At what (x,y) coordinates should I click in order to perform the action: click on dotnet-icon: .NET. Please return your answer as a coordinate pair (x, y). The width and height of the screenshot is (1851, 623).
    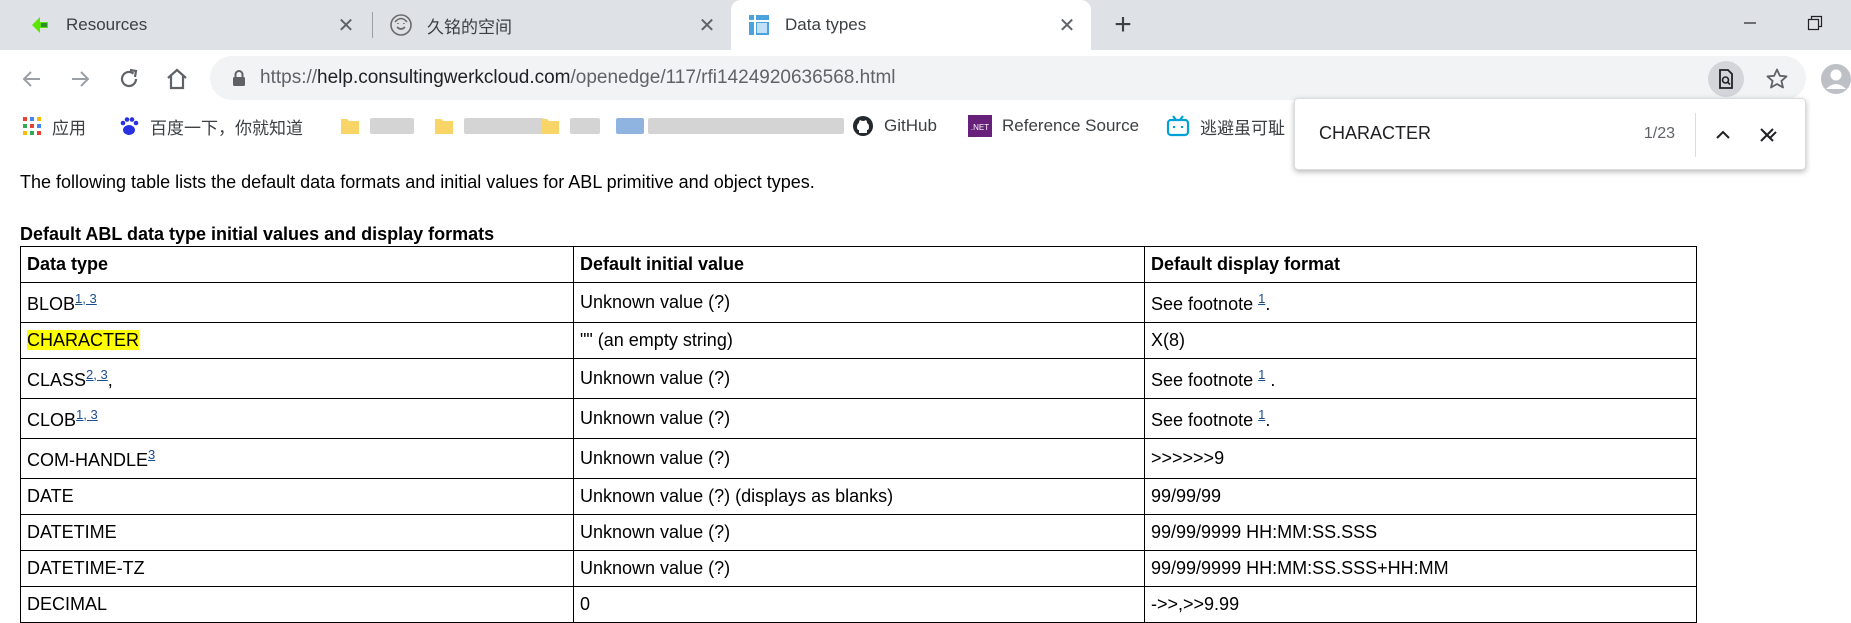
    Looking at the image, I should click on (980, 126).